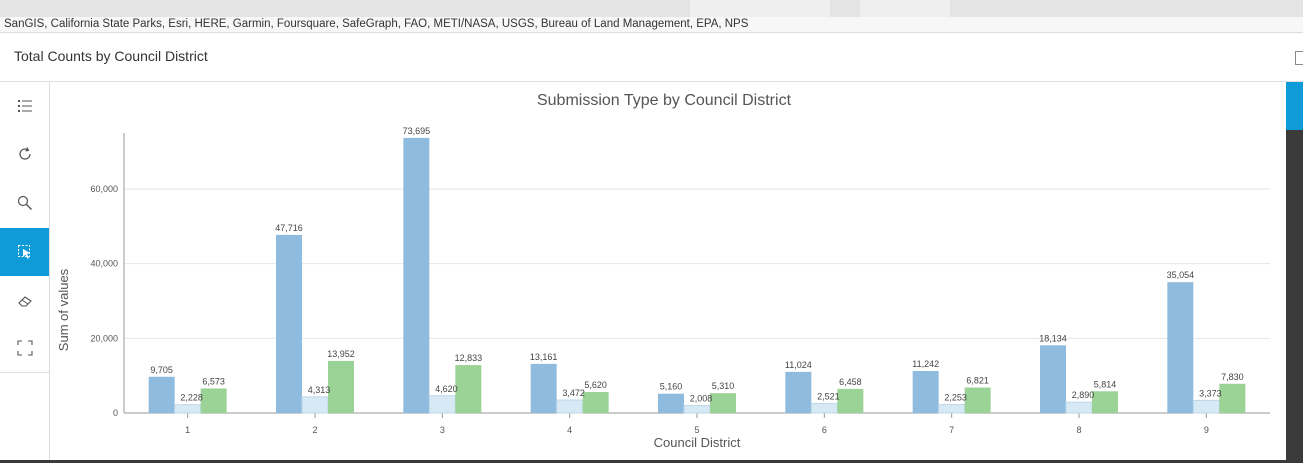 The height and width of the screenshot is (468, 1303). Describe the element at coordinates (955, 398) in the screenshot. I see `data-label: 2,253` at that location.